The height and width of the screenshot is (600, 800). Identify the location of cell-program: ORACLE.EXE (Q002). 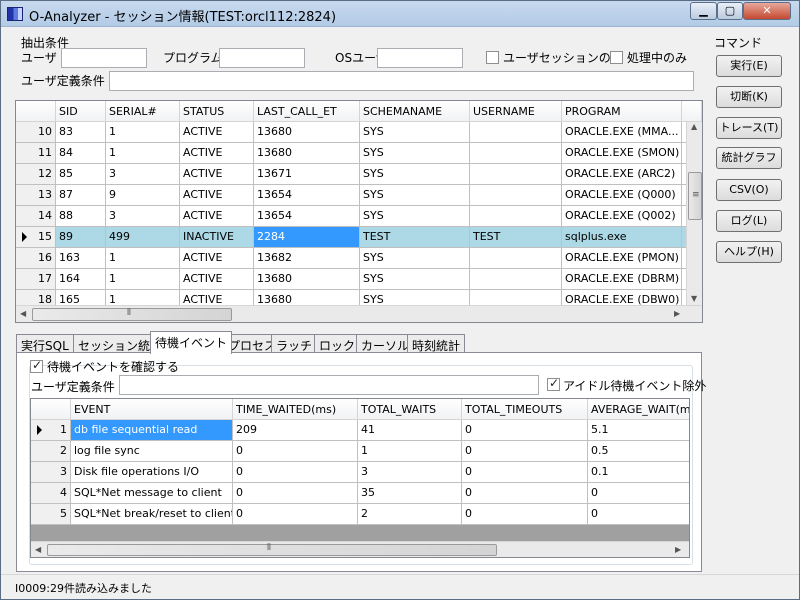
(622, 216).